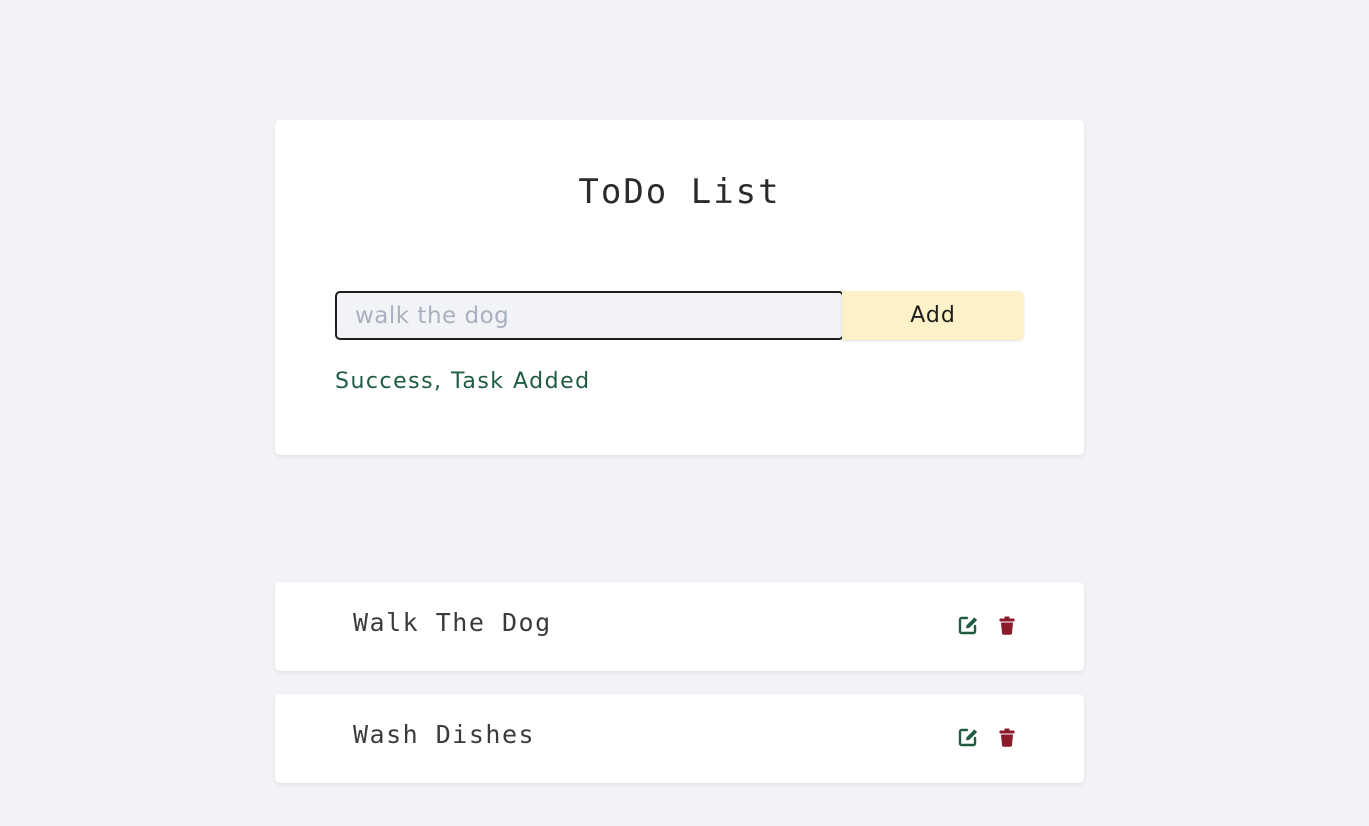 The image size is (1369, 826). I want to click on task-name: Wash Dishes, so click(444, 734).